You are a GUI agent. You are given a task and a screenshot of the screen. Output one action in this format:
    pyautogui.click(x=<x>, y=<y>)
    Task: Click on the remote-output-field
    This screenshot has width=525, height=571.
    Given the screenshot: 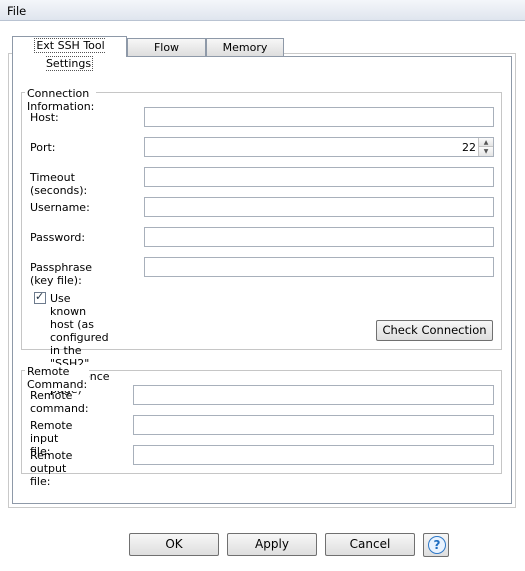 What is the action you would take?
    pyautogui.click(x=313, y=455)
    